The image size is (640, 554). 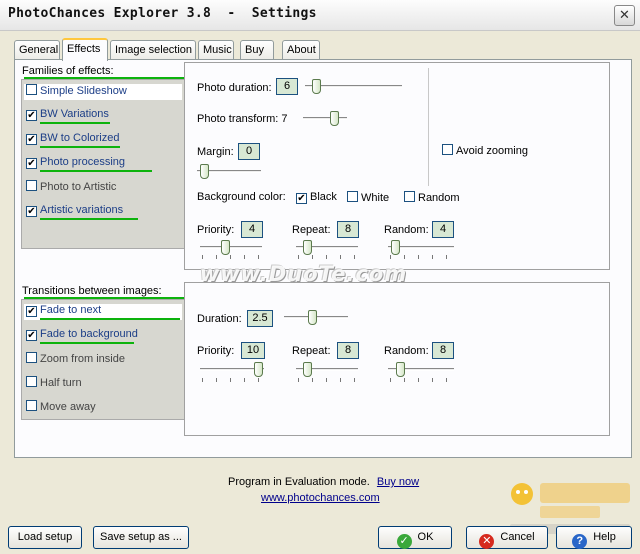 I want to click on load-setup-button: Load setup, so click(x=45, y=537).